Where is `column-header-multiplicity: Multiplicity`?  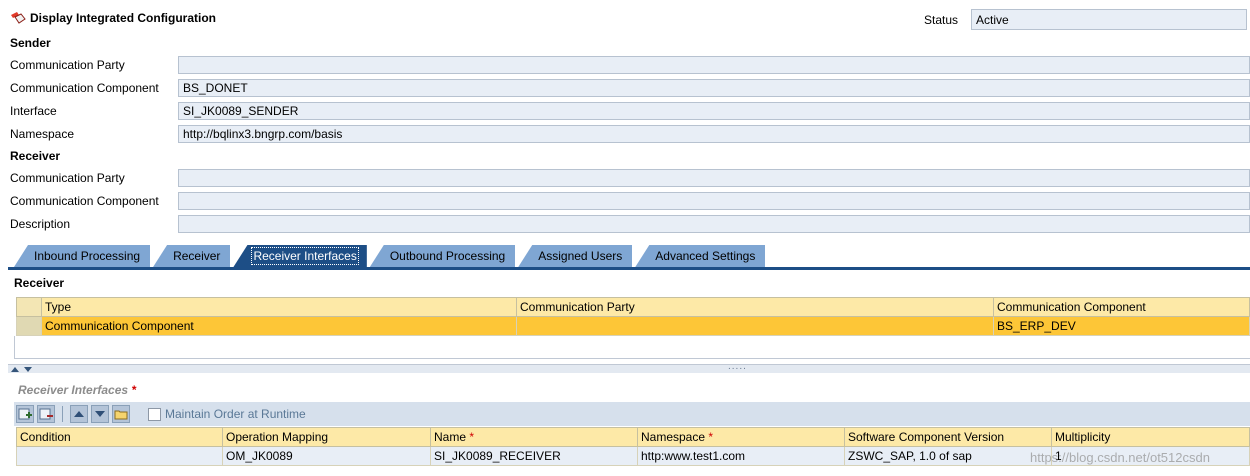 column-header-multiplicity: Multiplicity is located at coordinates (1150, 437).